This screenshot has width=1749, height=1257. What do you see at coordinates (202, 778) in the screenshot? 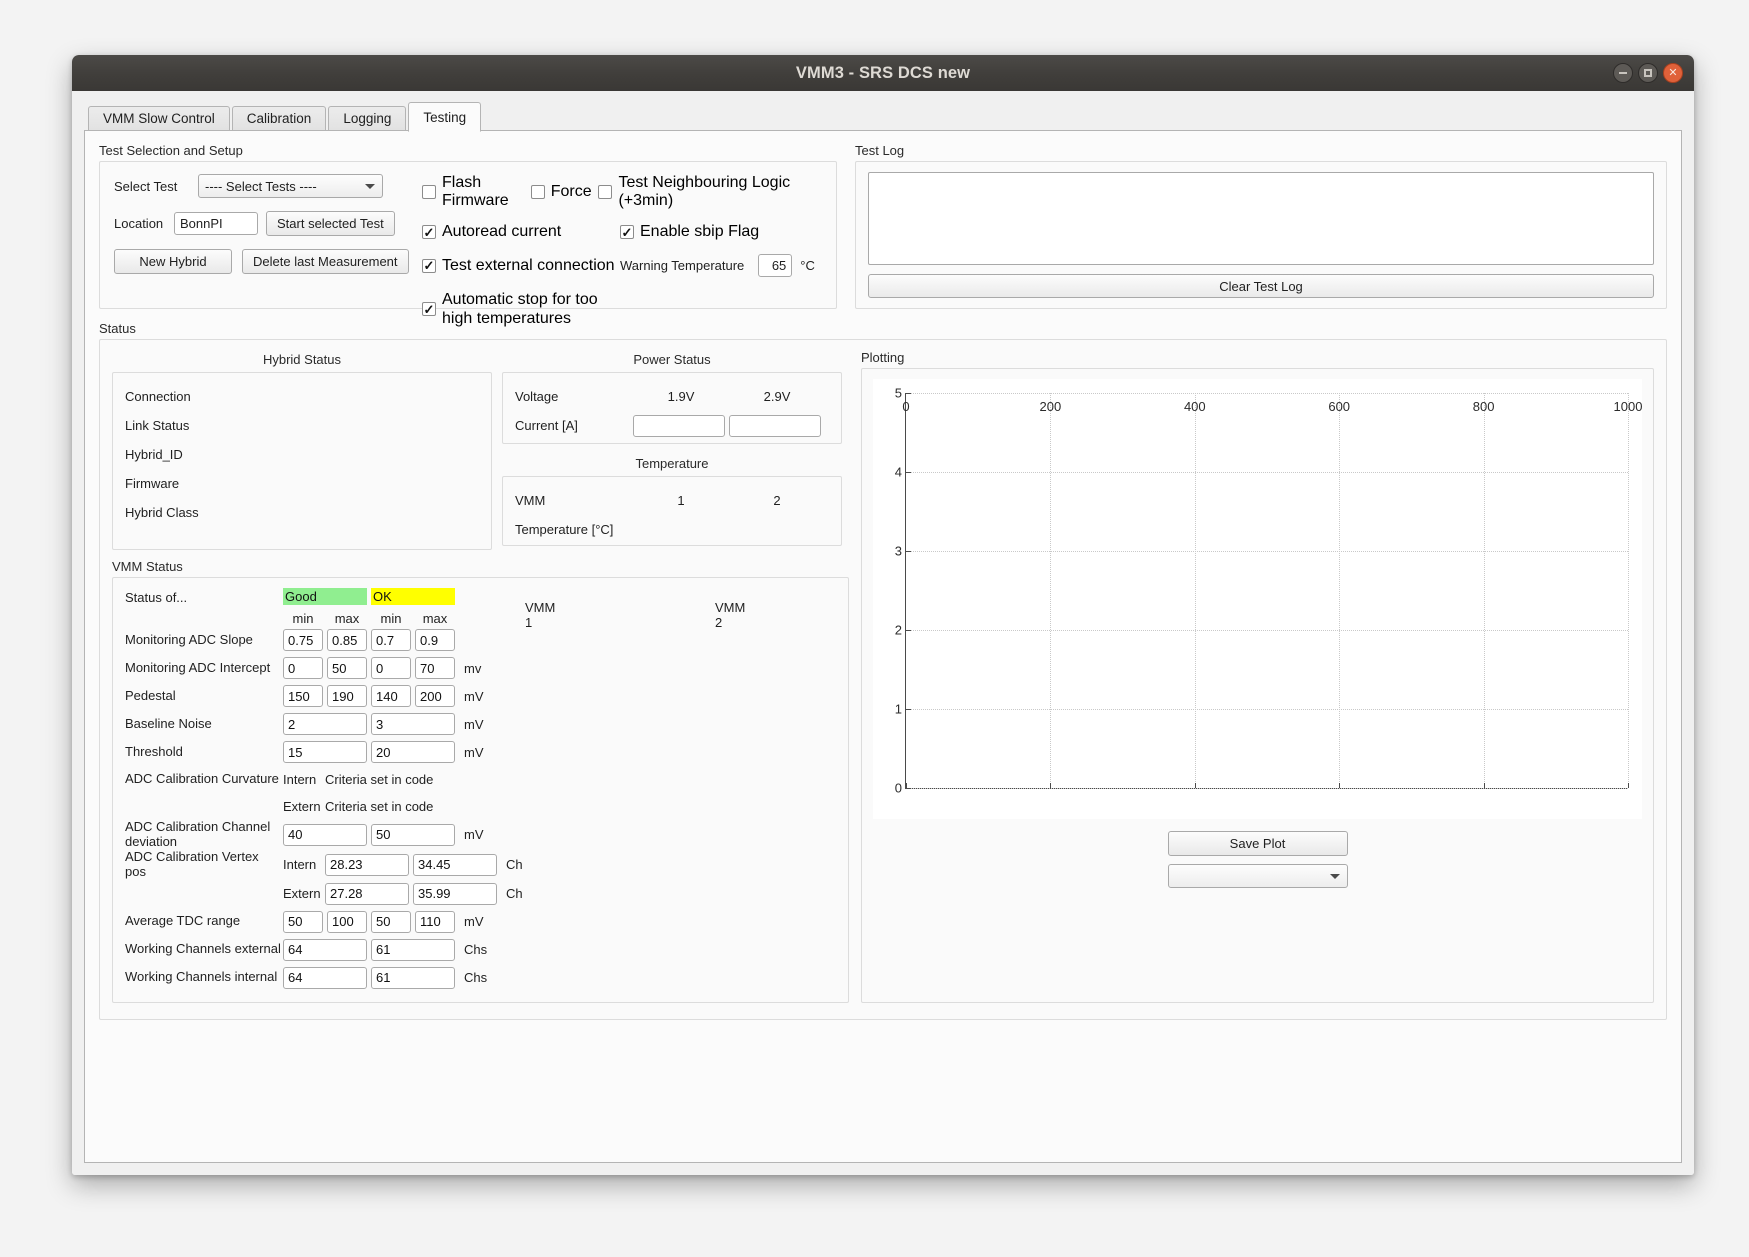
I see `vmm-row-label: ADC Calibration Curvature` at bounding box center [202, 778].